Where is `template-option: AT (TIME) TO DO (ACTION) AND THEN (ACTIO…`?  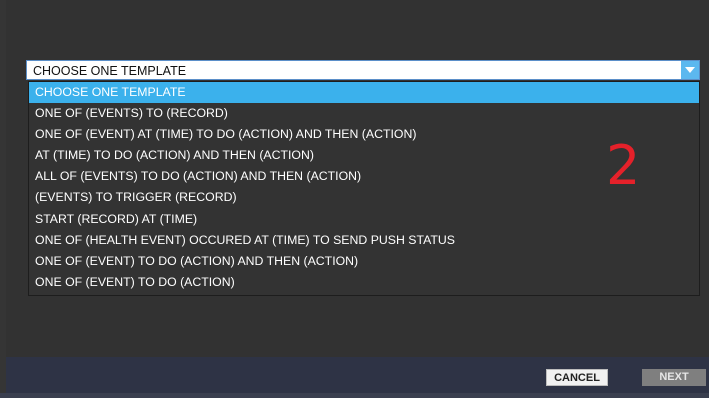 template-option: AT (TIME) TO DO (ACTION) AND THEN (ACTIO… is located at coordinates (364, 155).